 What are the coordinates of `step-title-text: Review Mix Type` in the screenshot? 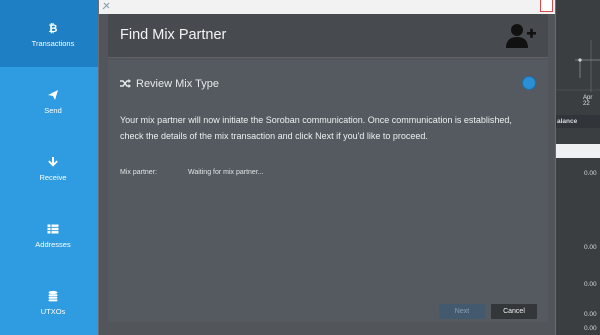 It's located at (177, 84).